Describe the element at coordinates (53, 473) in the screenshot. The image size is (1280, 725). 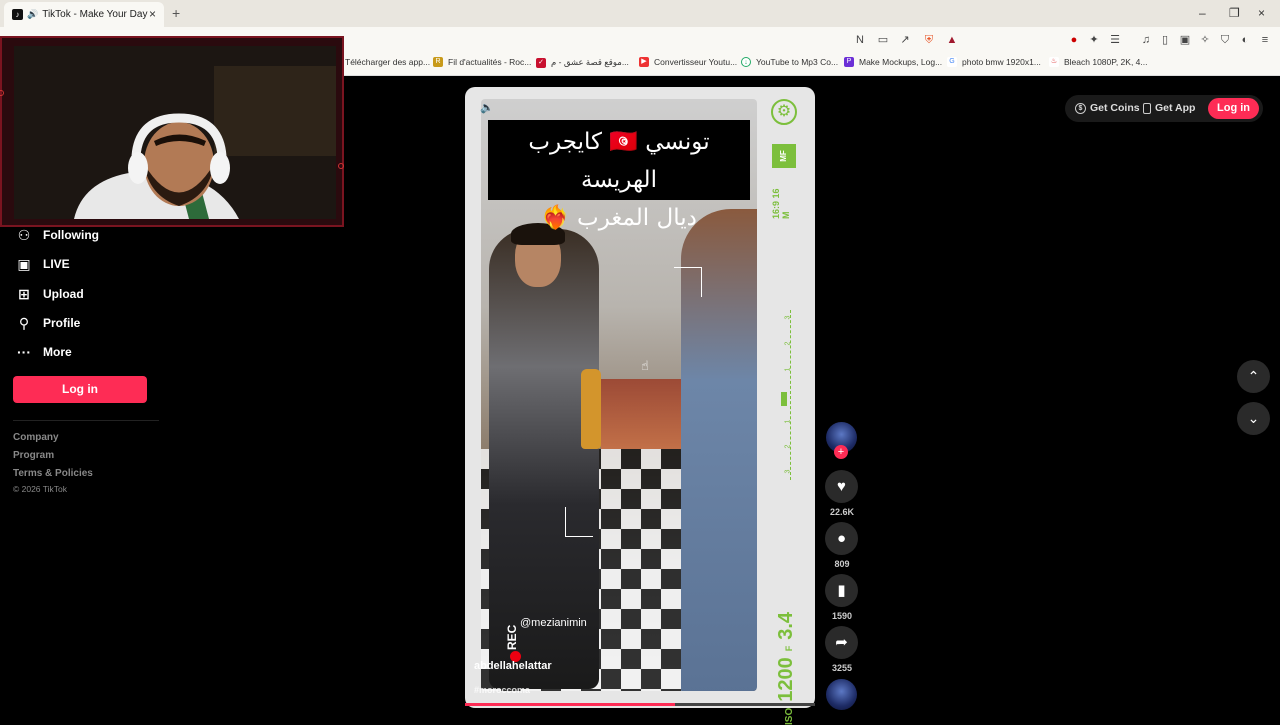
I see `terms-link: Terms & Policies` at that location.